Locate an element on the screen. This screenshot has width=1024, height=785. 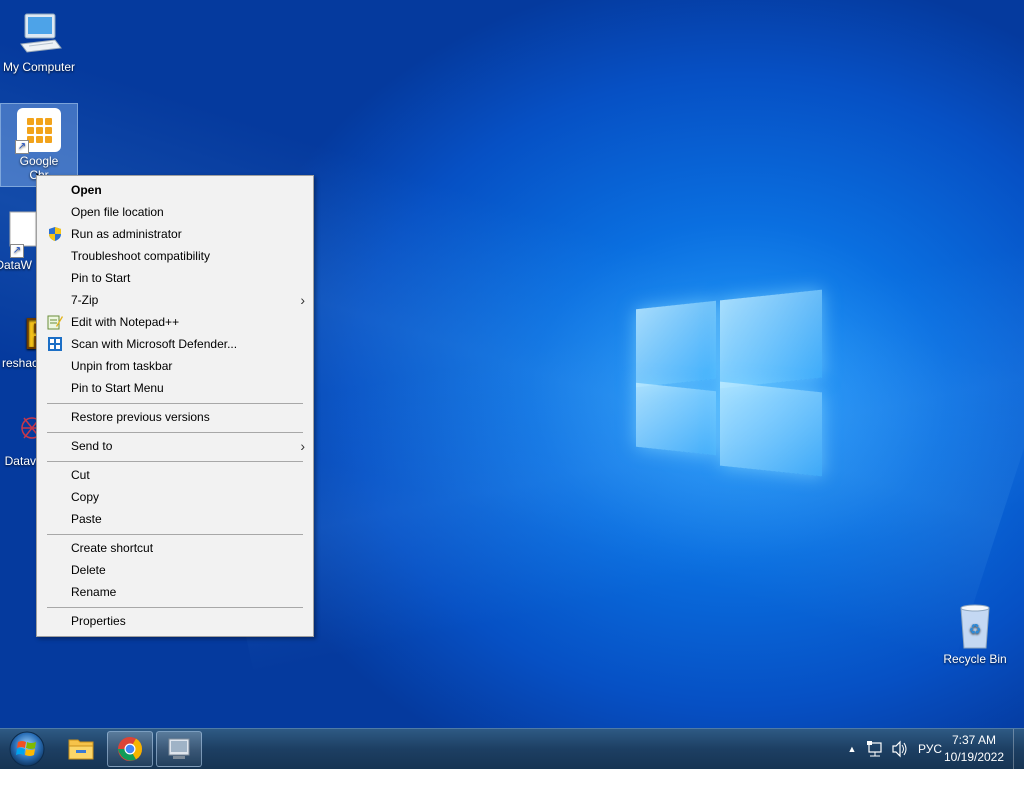
menu-item-label: Open file location is located at coordinates (117, 212).